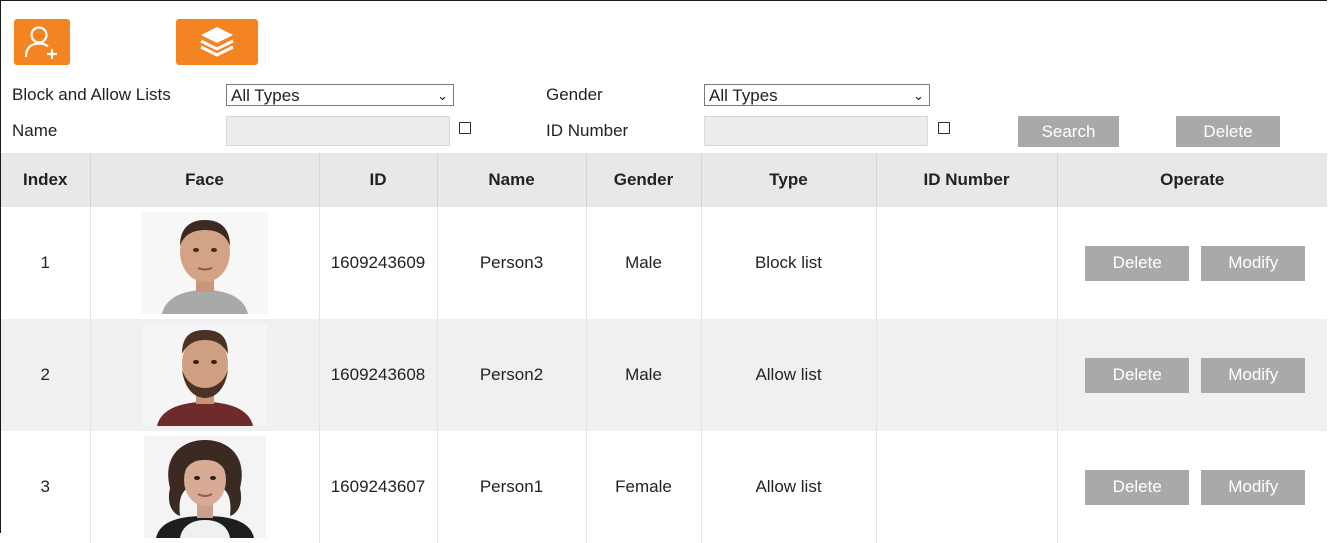 The height and width of the screenshot is (543, 1328). Describe the element at coordinates (46, 375) in the screenshot. I see `index-cell: 2` at that location.